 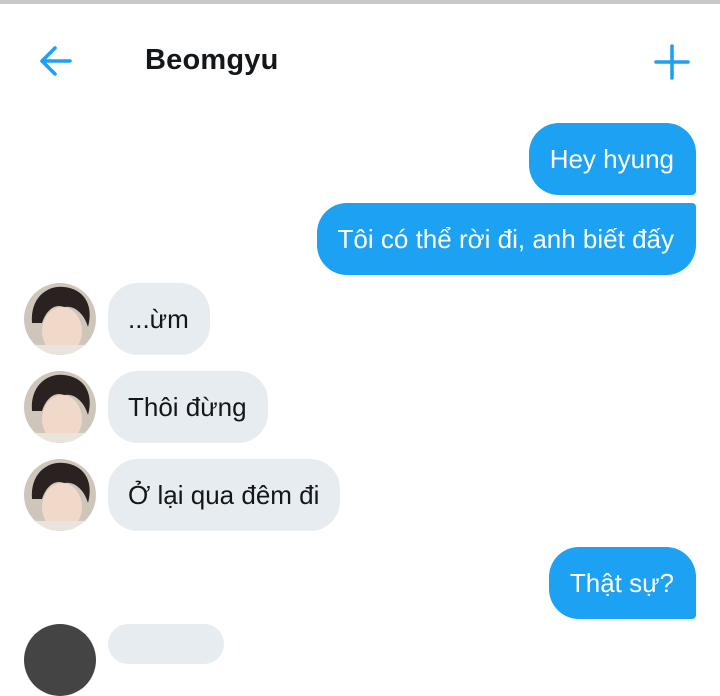 What do you see at coordinates (166, 644) in the screenshot?
I see `received-message-bubble` at bounding box center [166, 644].